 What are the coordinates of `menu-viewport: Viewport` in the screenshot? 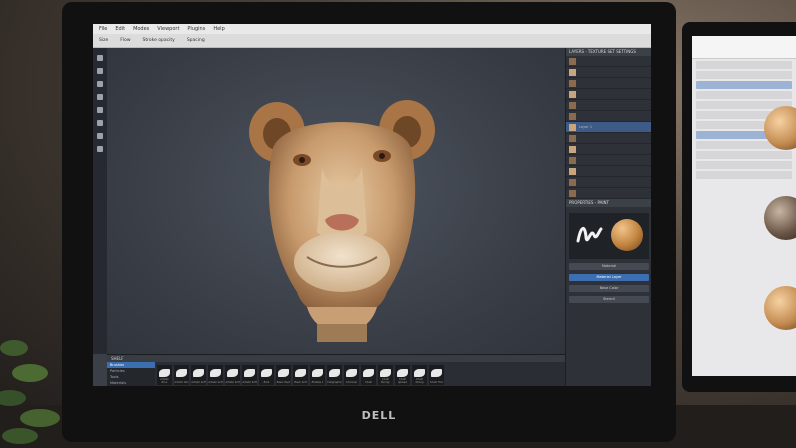 It's located at (168, 29).